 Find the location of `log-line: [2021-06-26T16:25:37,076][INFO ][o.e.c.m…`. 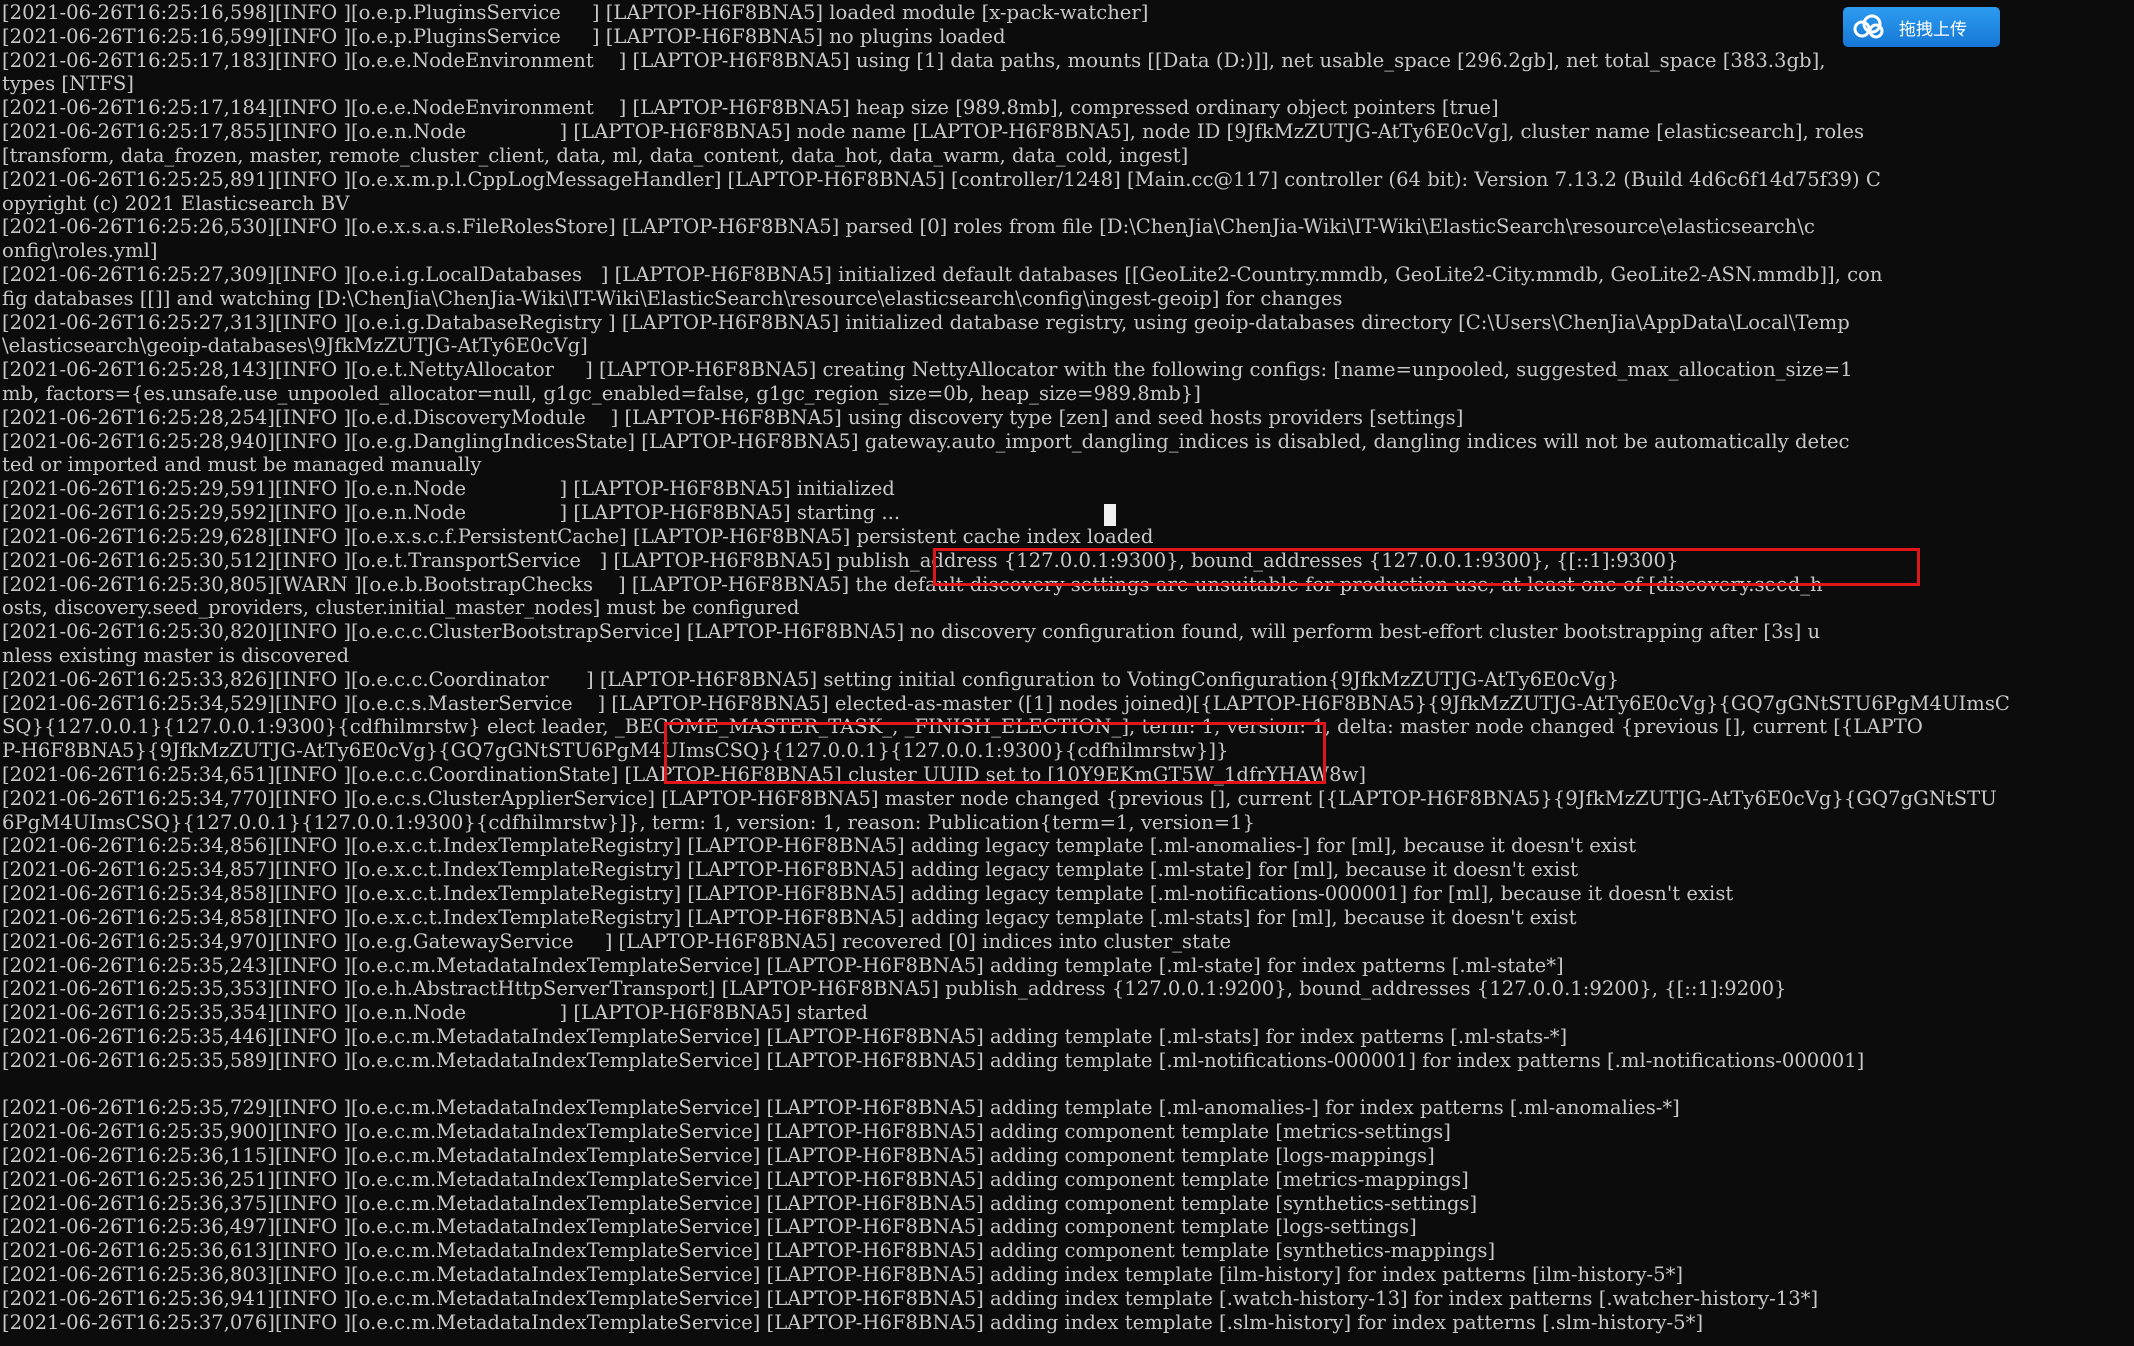

log-line: [2021-06-26T16:25:37,076][INFO ][o.e.c.m… is located at coordinates (853, 1322).